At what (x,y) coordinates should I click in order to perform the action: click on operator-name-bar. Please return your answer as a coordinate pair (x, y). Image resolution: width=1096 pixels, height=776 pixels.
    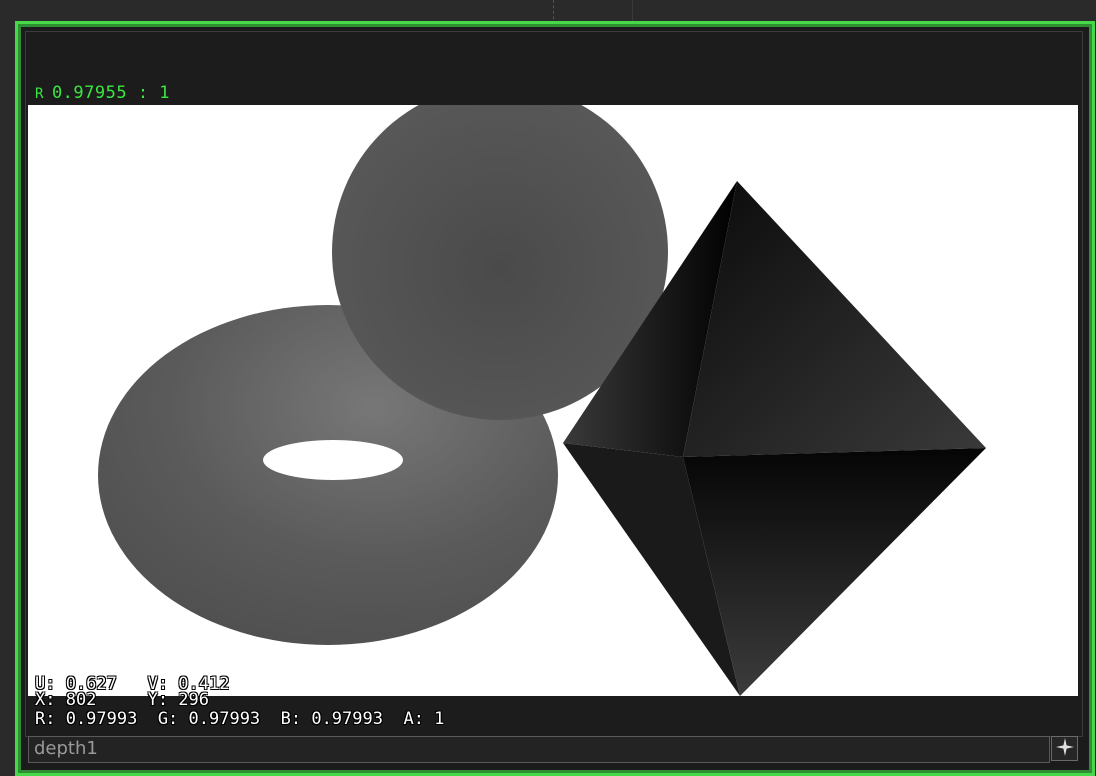
    Looking at the image, I should click on (539, 749).